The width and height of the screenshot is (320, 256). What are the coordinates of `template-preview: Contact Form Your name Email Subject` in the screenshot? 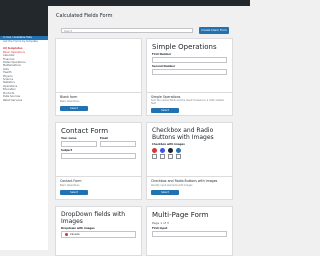 It's located at (98, 150).